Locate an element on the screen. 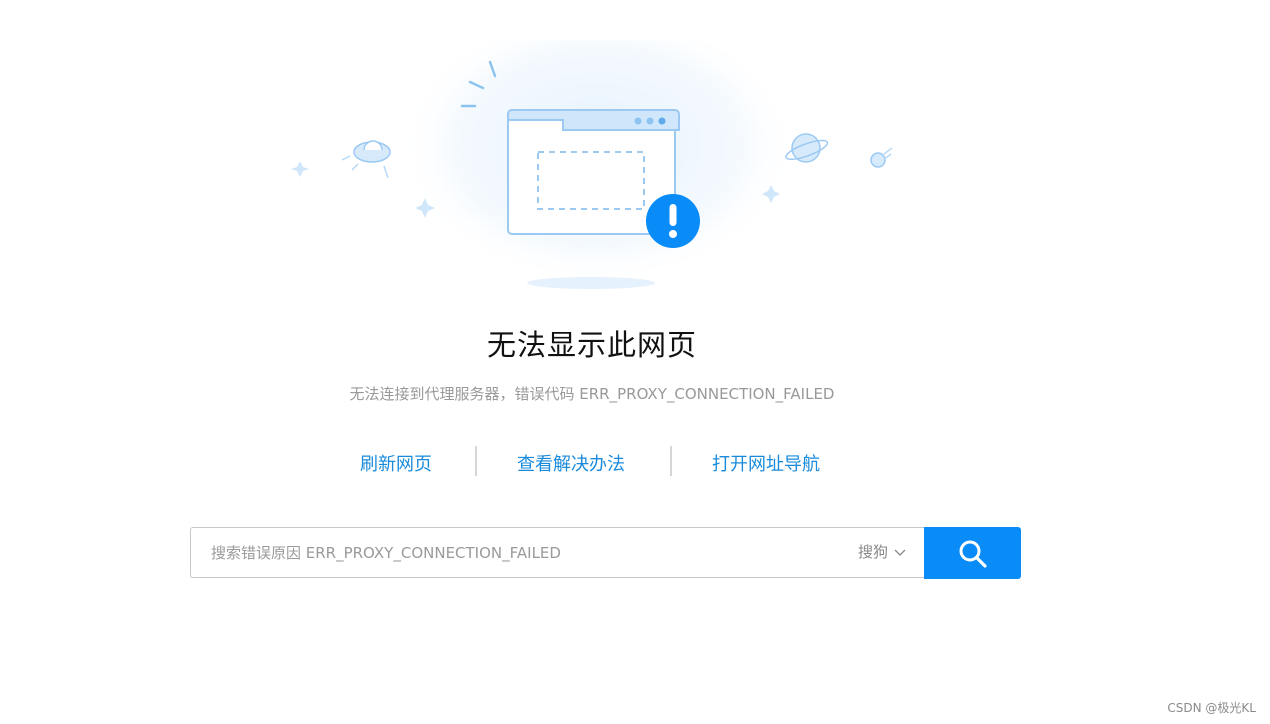  search-icon is located at coordinates (973, 554).